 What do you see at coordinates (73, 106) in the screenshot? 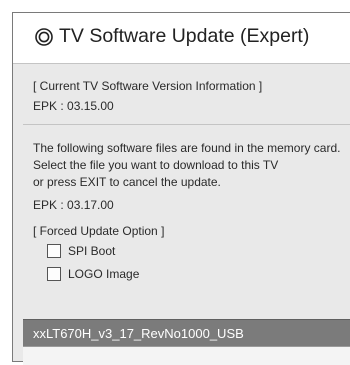
I see `current-version-value: EPK : 03.15.00` at bounding box center [73, 106].